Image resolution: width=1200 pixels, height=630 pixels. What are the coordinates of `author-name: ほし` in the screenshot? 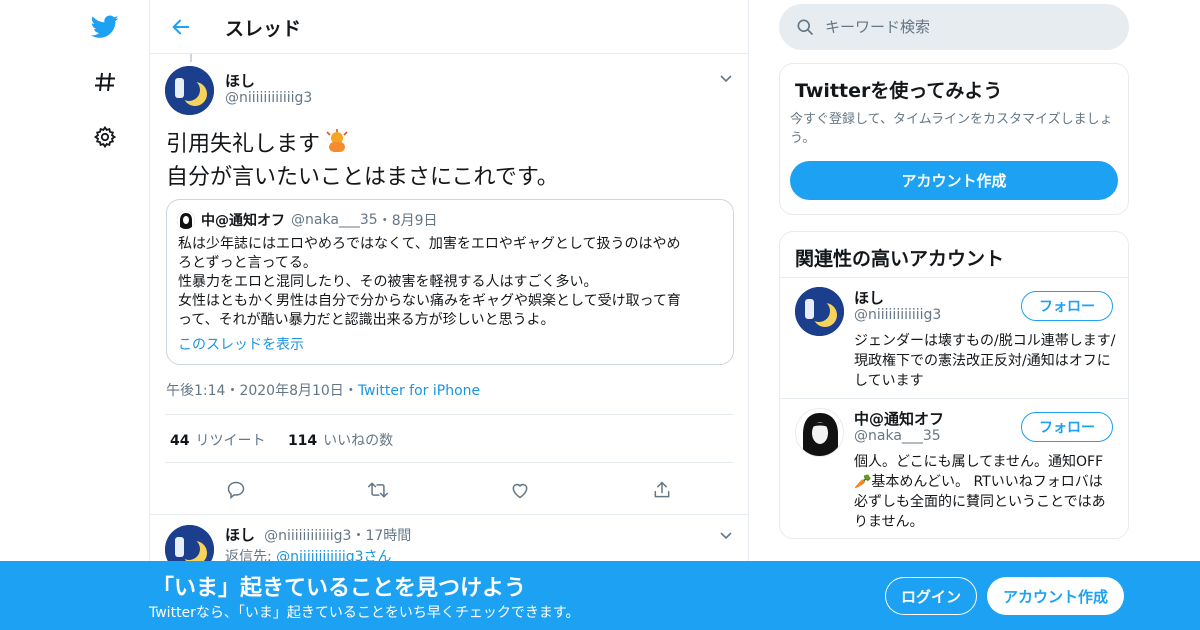 It's located at (240, 80).